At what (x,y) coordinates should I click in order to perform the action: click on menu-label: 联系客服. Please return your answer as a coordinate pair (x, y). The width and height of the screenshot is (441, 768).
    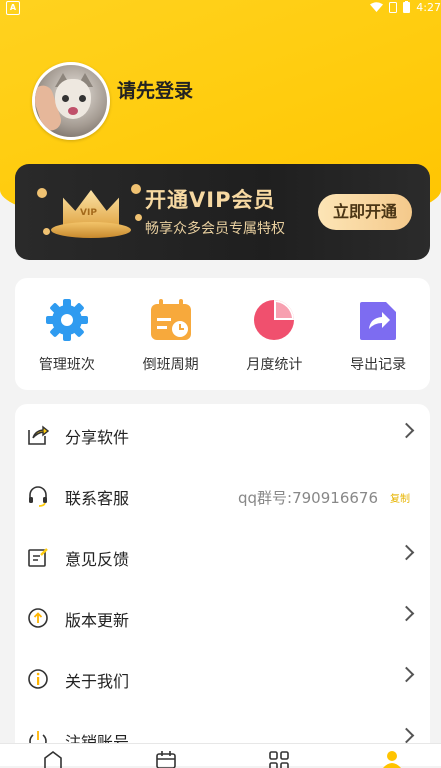
    Looking at the image, I should click on (97, 498).